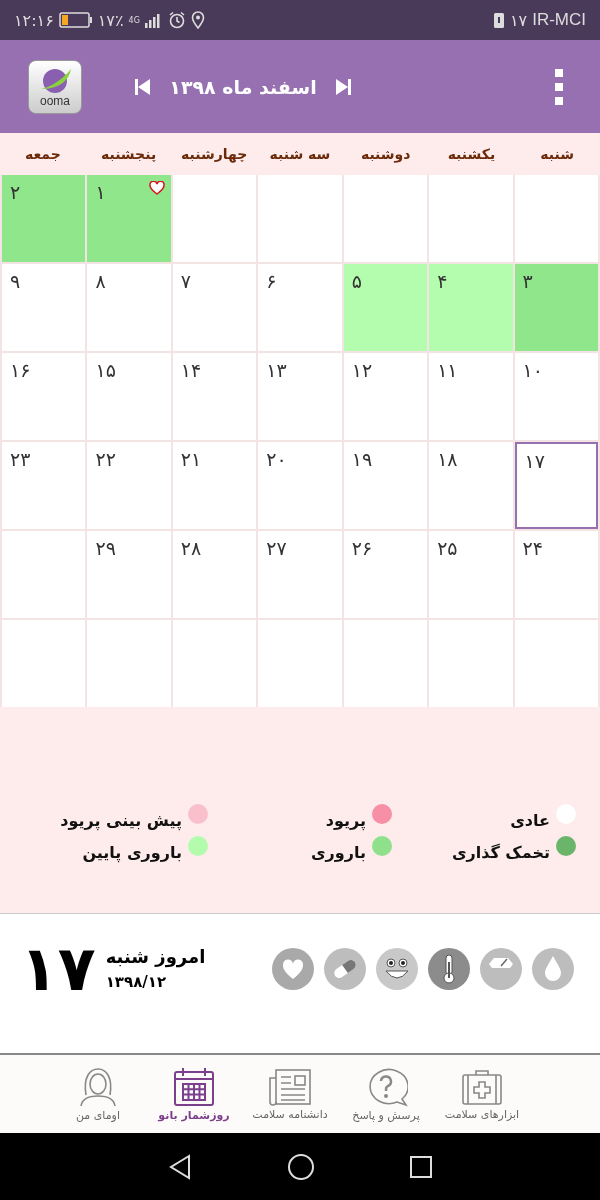 This screenshot has width=600, height=1200. I want to click on day-number: ۲۹, so click(105, 548).